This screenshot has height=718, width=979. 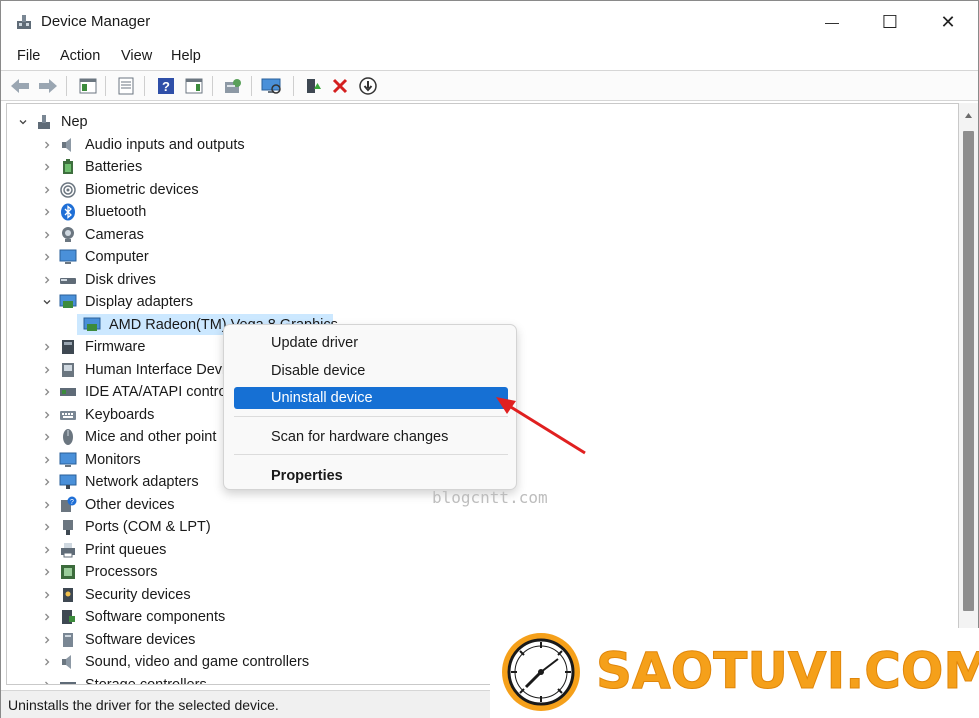 I want to click on vertical-scrollbar, so click(x=968, y=394).